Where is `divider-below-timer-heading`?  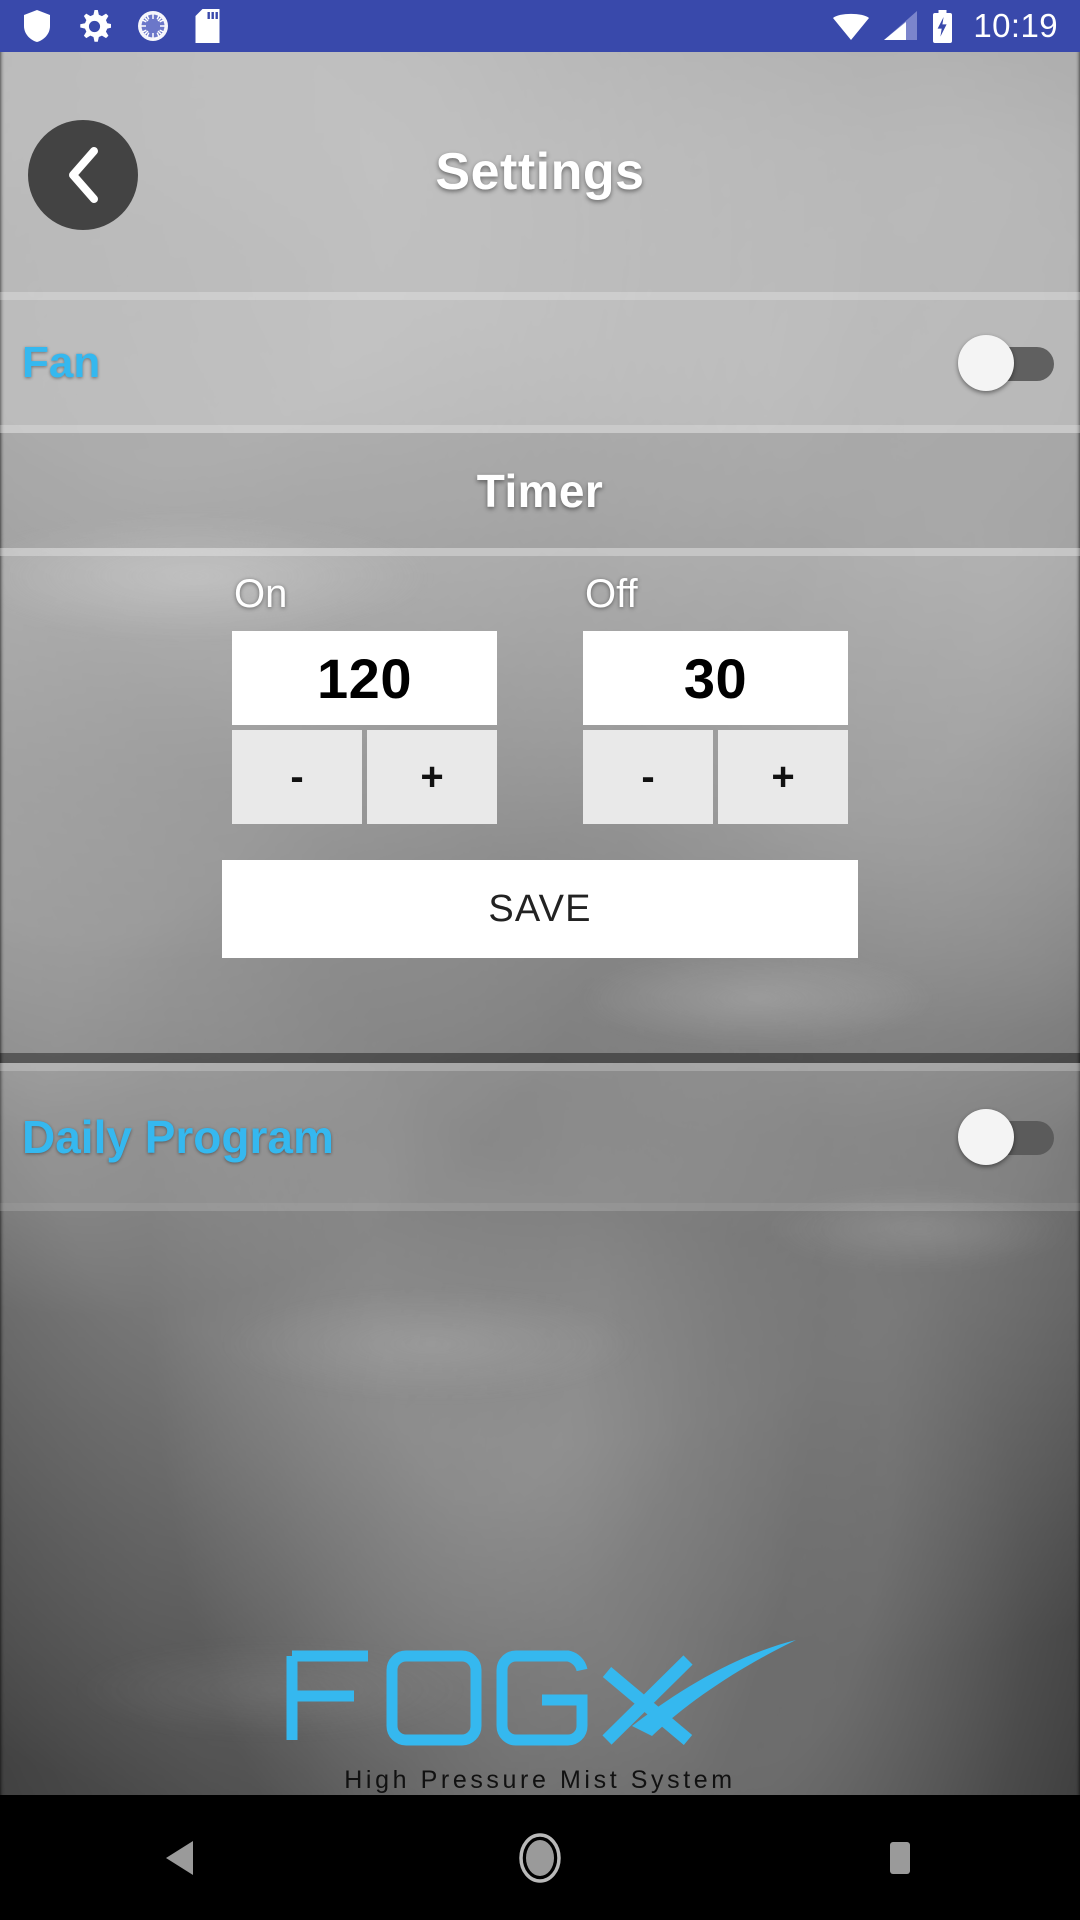
divider-below-timer-heading is located at coordinates (540, 552).